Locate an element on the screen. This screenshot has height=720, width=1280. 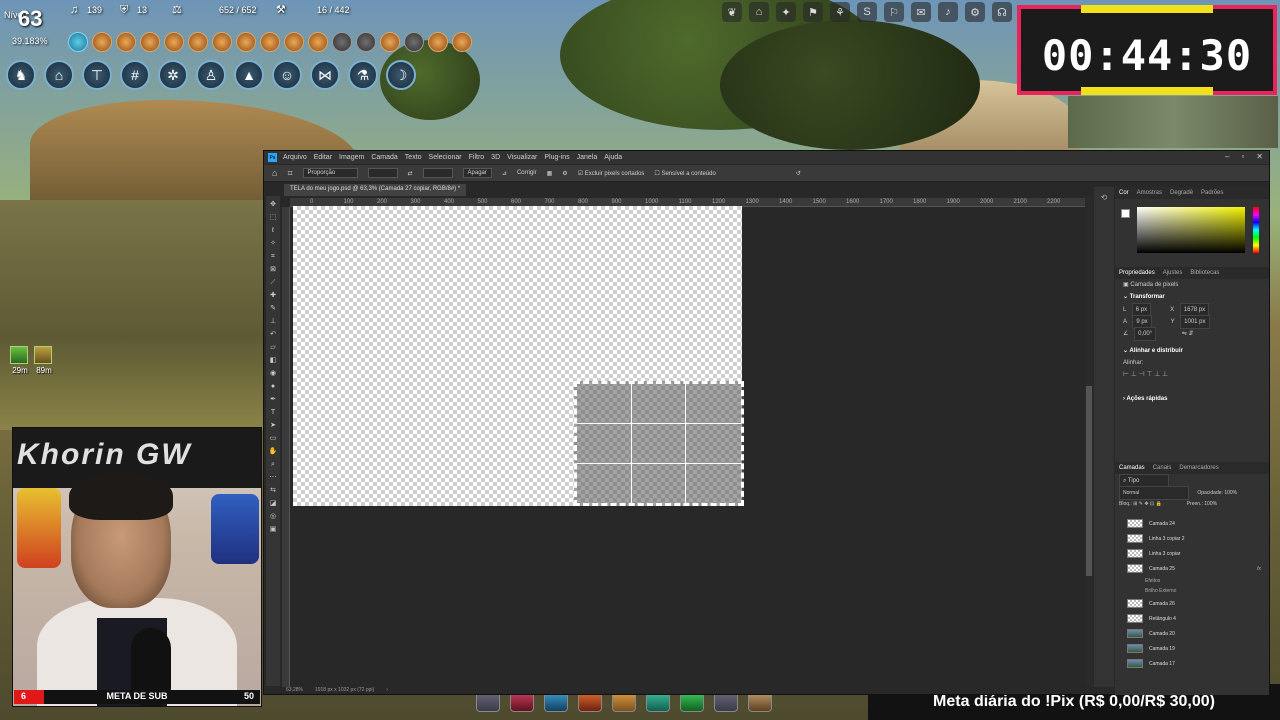
menu-editar: Editar is located at coordinates (323, 157).